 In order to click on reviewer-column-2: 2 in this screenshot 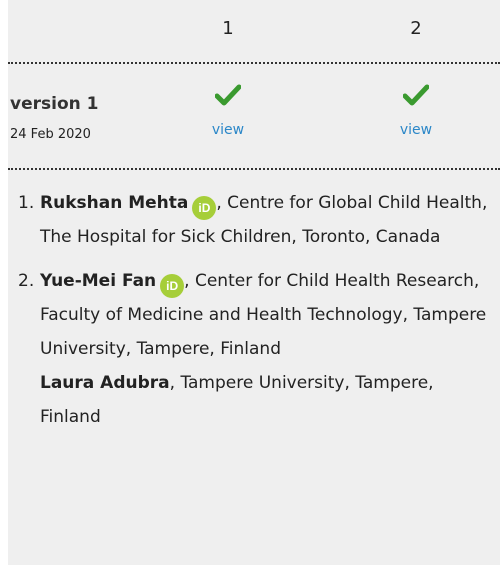, I will do `click(416, 28)`.